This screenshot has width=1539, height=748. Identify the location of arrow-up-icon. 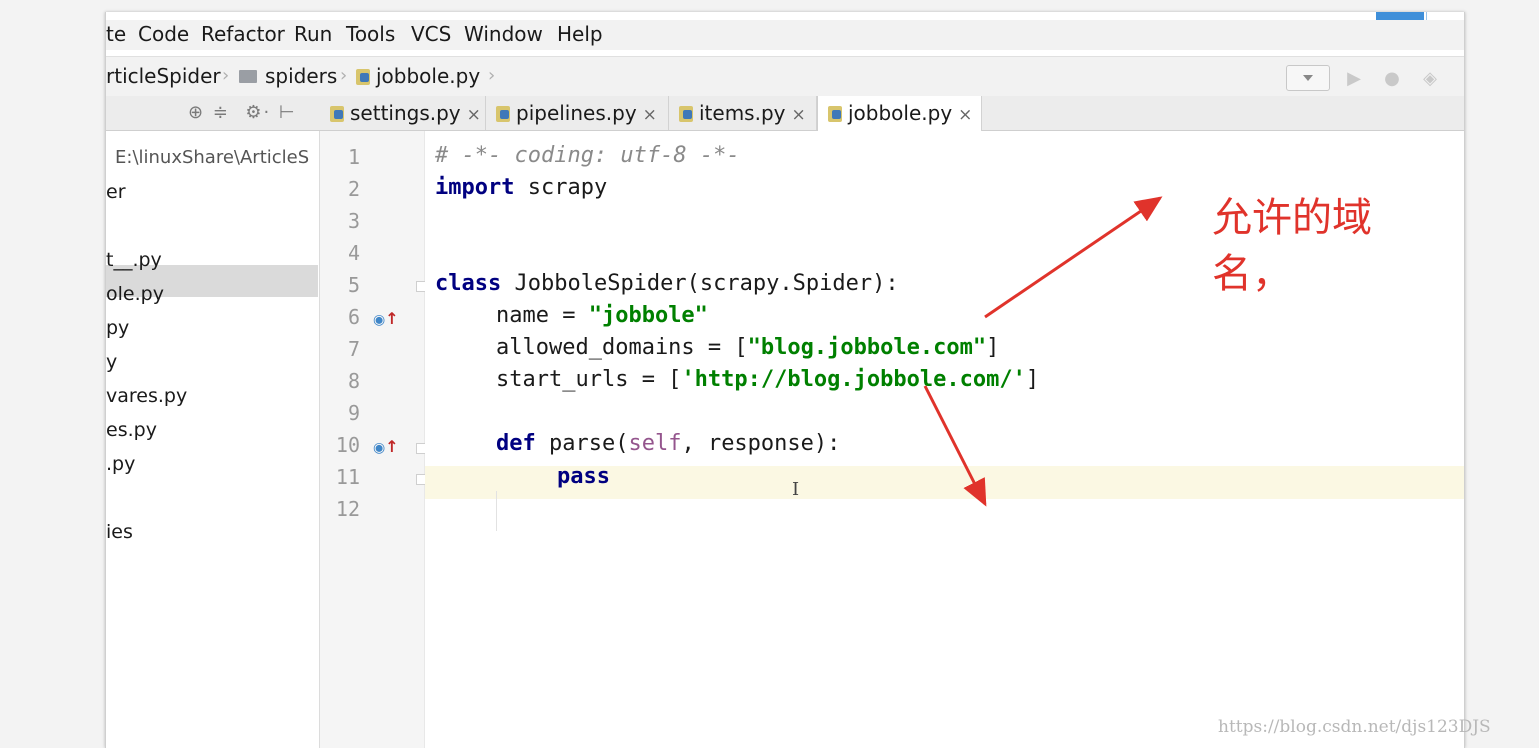
(1073, 257).